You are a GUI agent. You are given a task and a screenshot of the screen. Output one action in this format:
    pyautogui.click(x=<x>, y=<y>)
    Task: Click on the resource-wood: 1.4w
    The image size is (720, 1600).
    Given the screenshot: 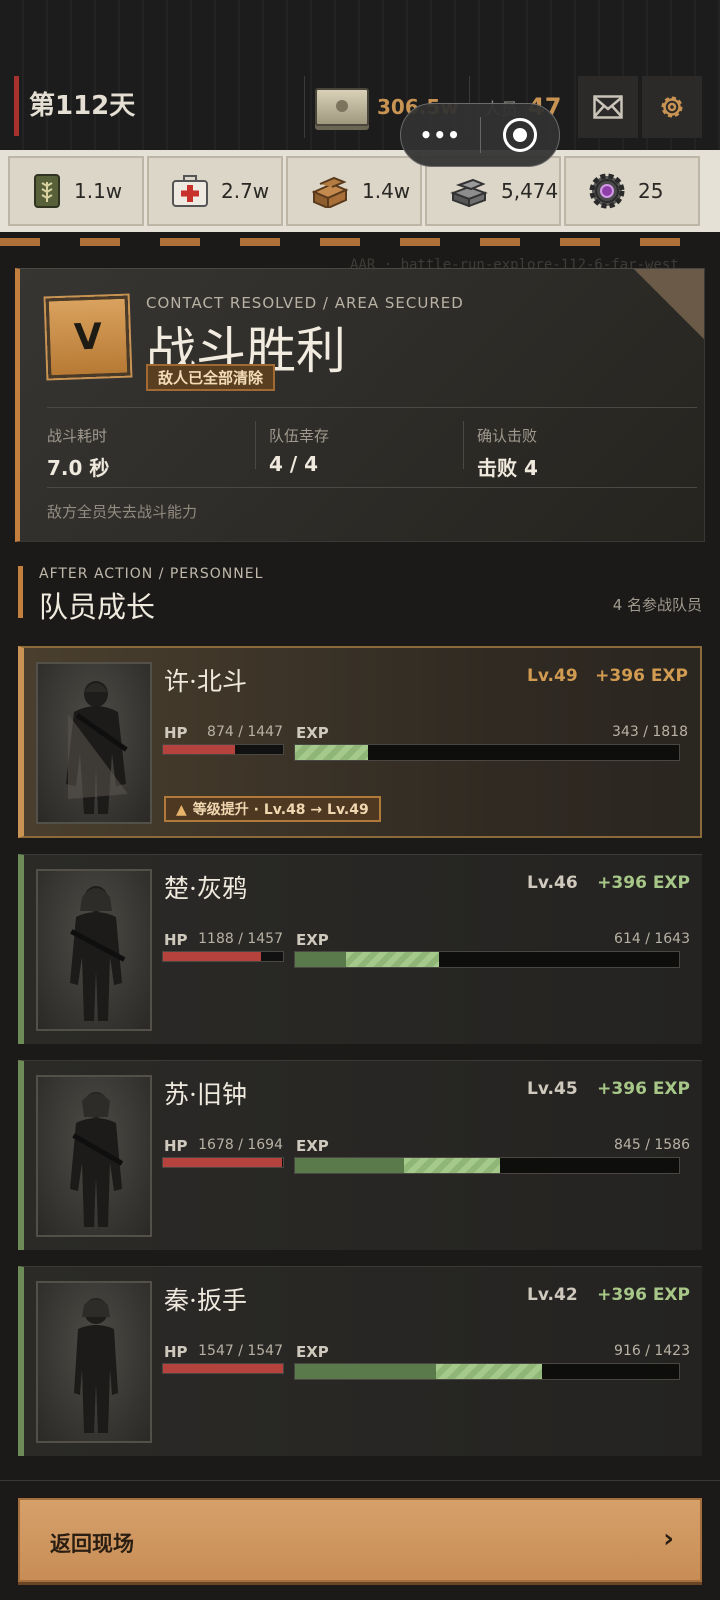 What is the action you would take?
    pyautogui.click(x=354, y=191)
    